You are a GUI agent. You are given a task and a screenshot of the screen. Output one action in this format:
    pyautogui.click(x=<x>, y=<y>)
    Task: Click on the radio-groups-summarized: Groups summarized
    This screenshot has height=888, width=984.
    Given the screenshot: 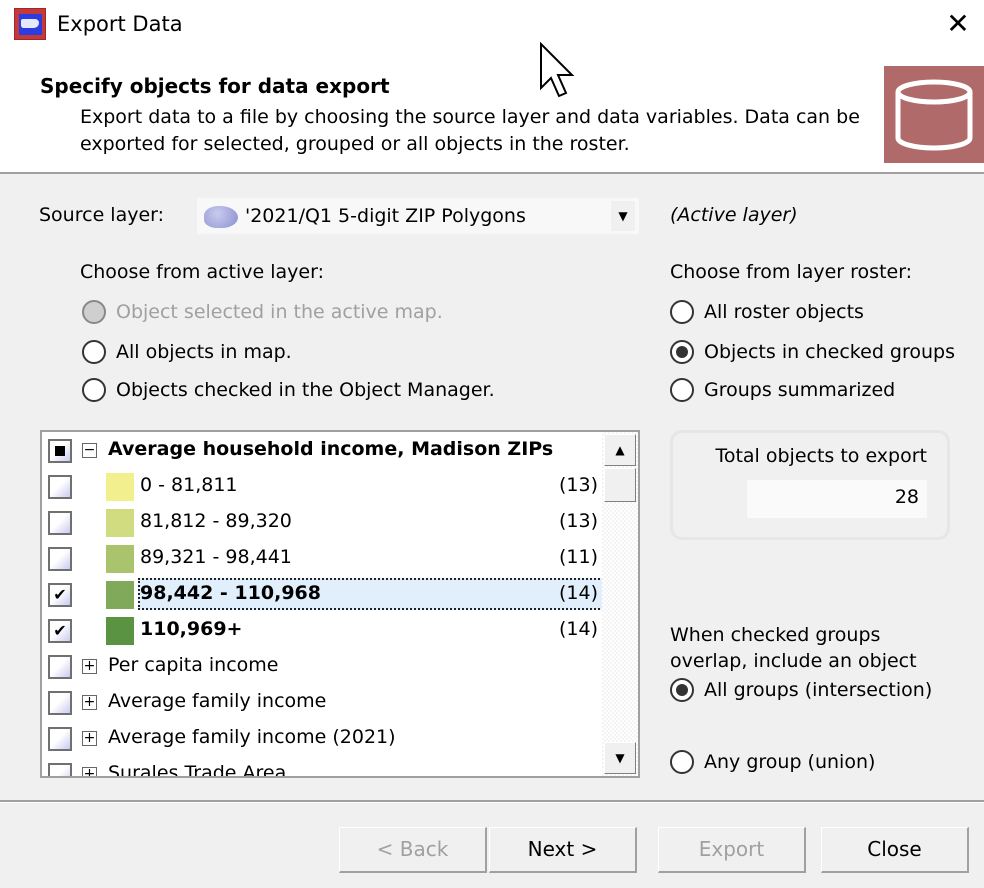 What is the action you would take?
    pyautogui.click(x=782, y=390)
    